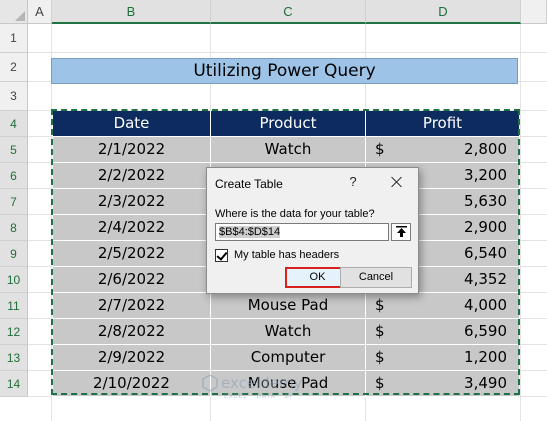  I want to click on row-header-5: 5, so click(14, 150).